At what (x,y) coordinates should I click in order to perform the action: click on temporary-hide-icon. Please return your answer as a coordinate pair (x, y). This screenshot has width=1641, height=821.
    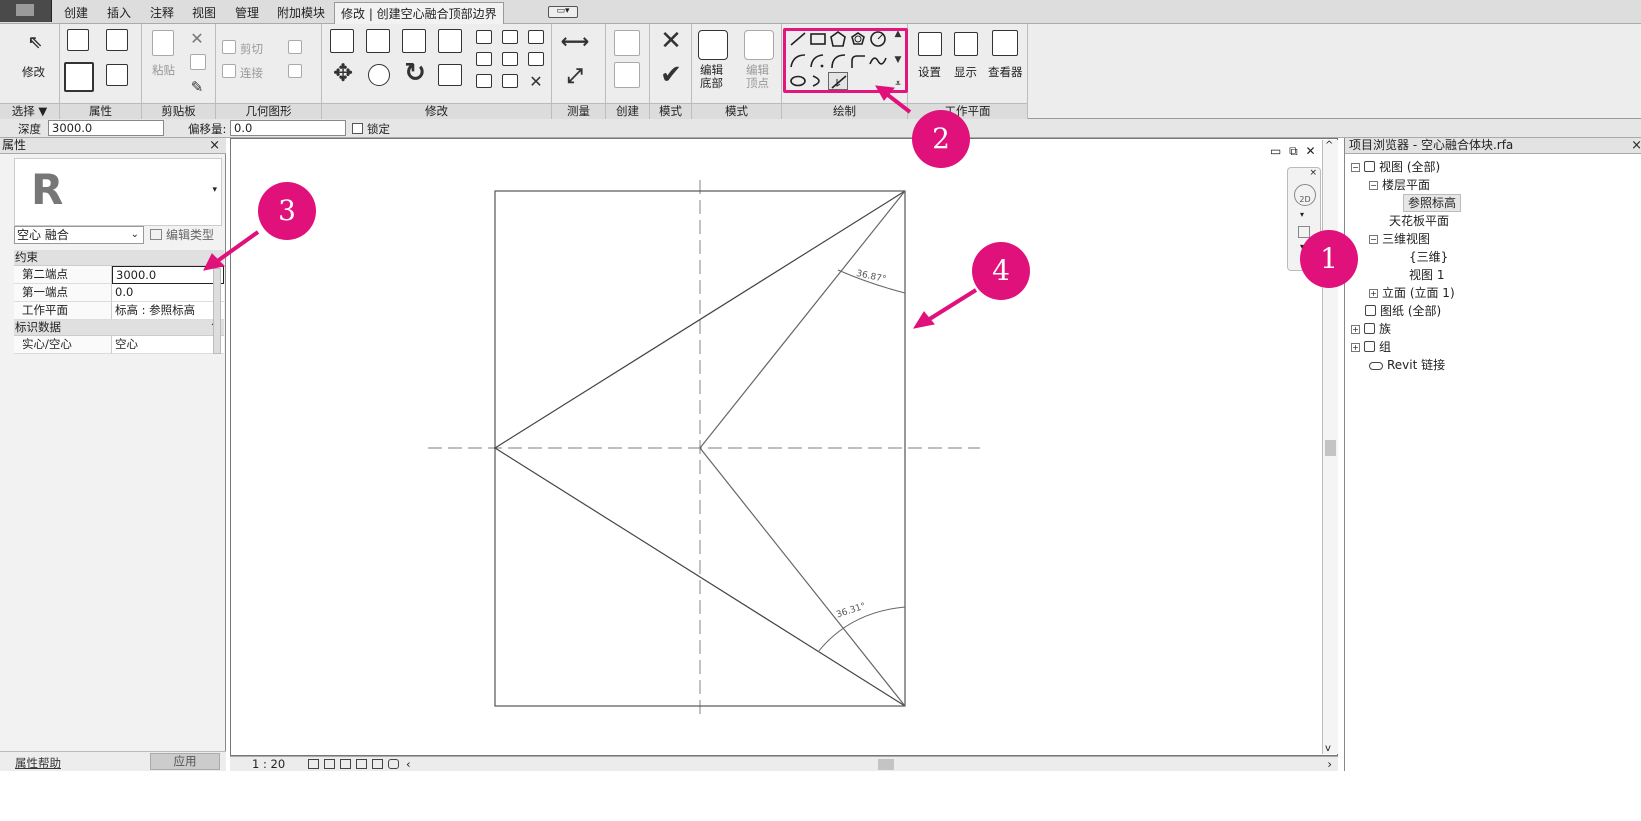
    Looking at the image, I should click on (393, 764).